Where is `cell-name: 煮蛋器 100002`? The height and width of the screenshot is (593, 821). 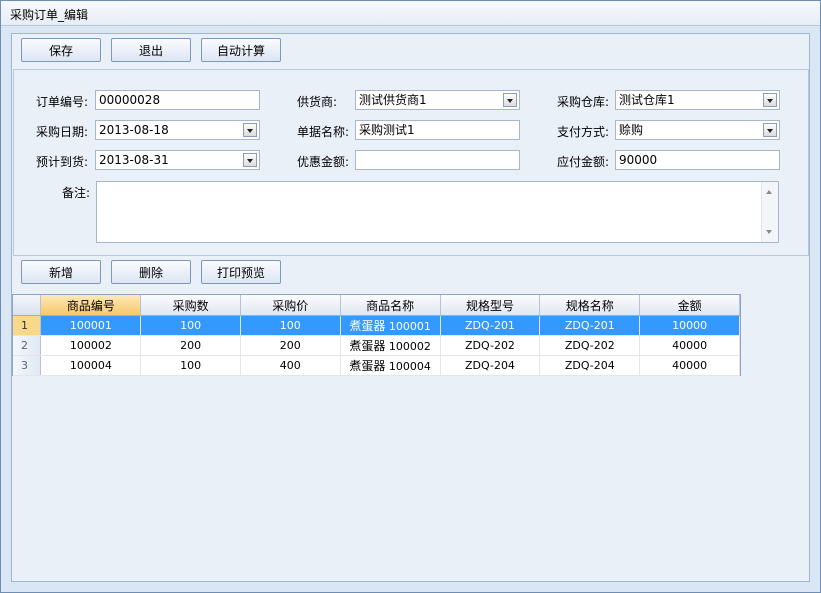 cell-name: 煮蛋器 100002 is located at coordinates (390, 345).